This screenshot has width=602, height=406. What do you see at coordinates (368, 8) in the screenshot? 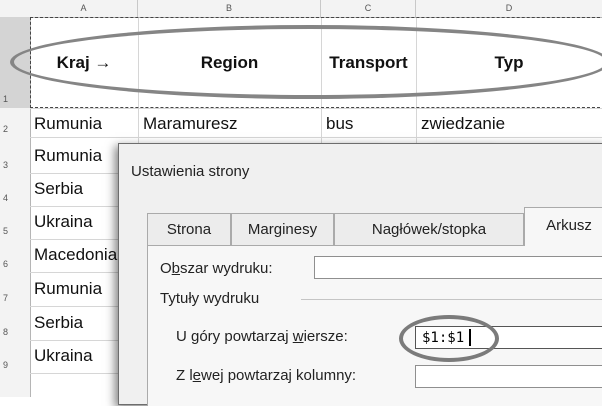
I see `column-header-c: C` at bounding box center [368, 8].